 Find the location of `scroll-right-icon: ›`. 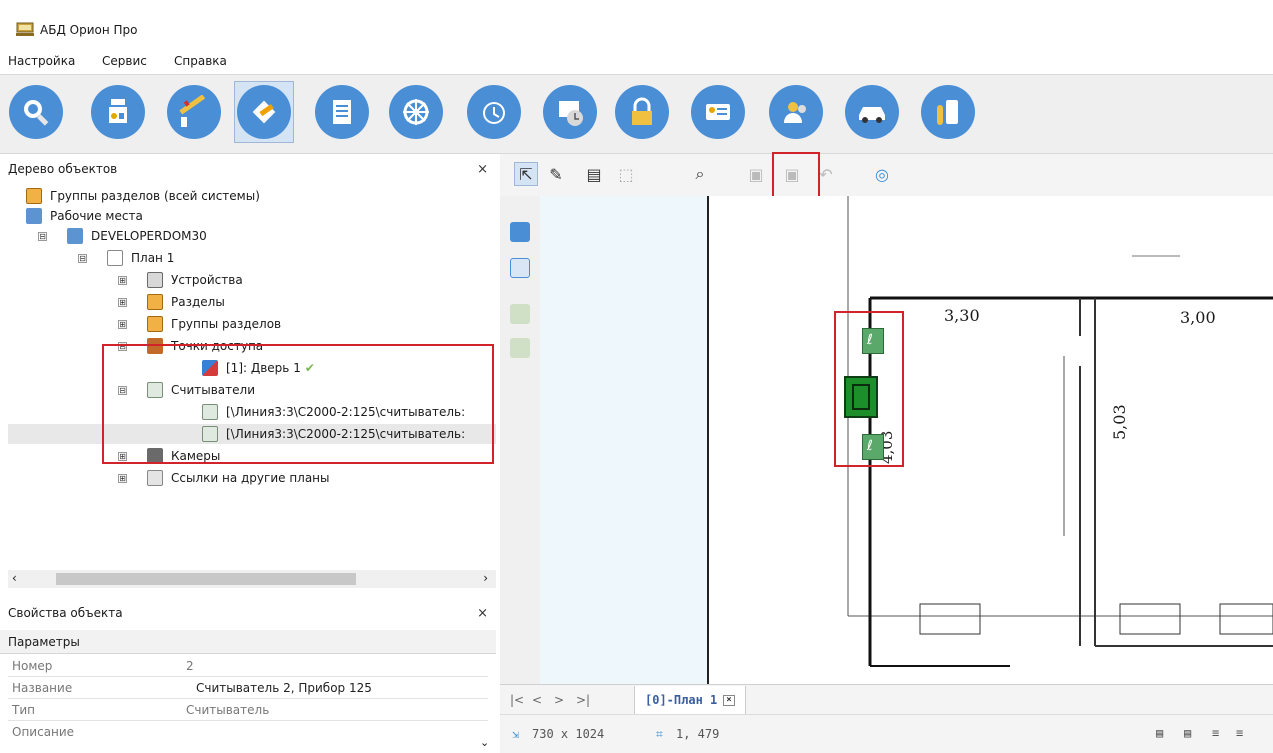

scroll-right-icon: › is located at coordinates (485, 578).